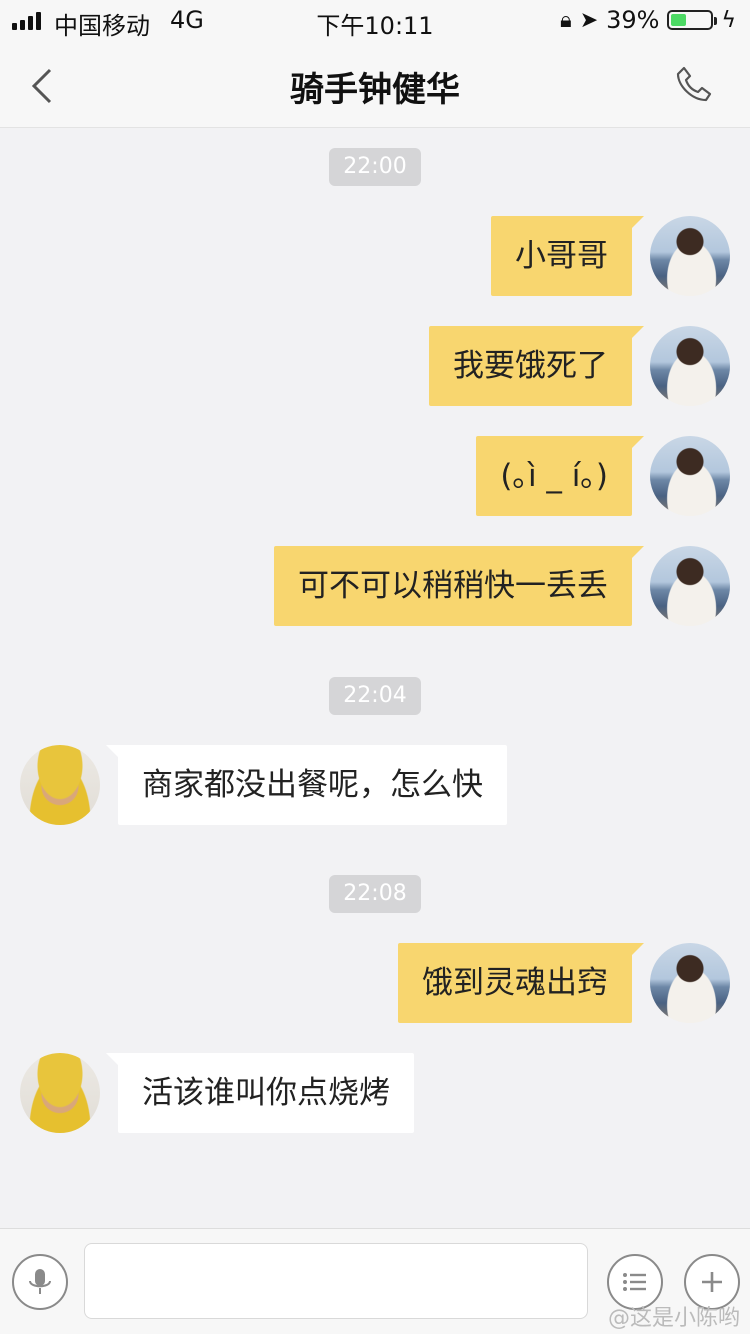  Describe the element at coordinates (375, 696) in the screenshot. I see `timestamp: 22:04` at that location.